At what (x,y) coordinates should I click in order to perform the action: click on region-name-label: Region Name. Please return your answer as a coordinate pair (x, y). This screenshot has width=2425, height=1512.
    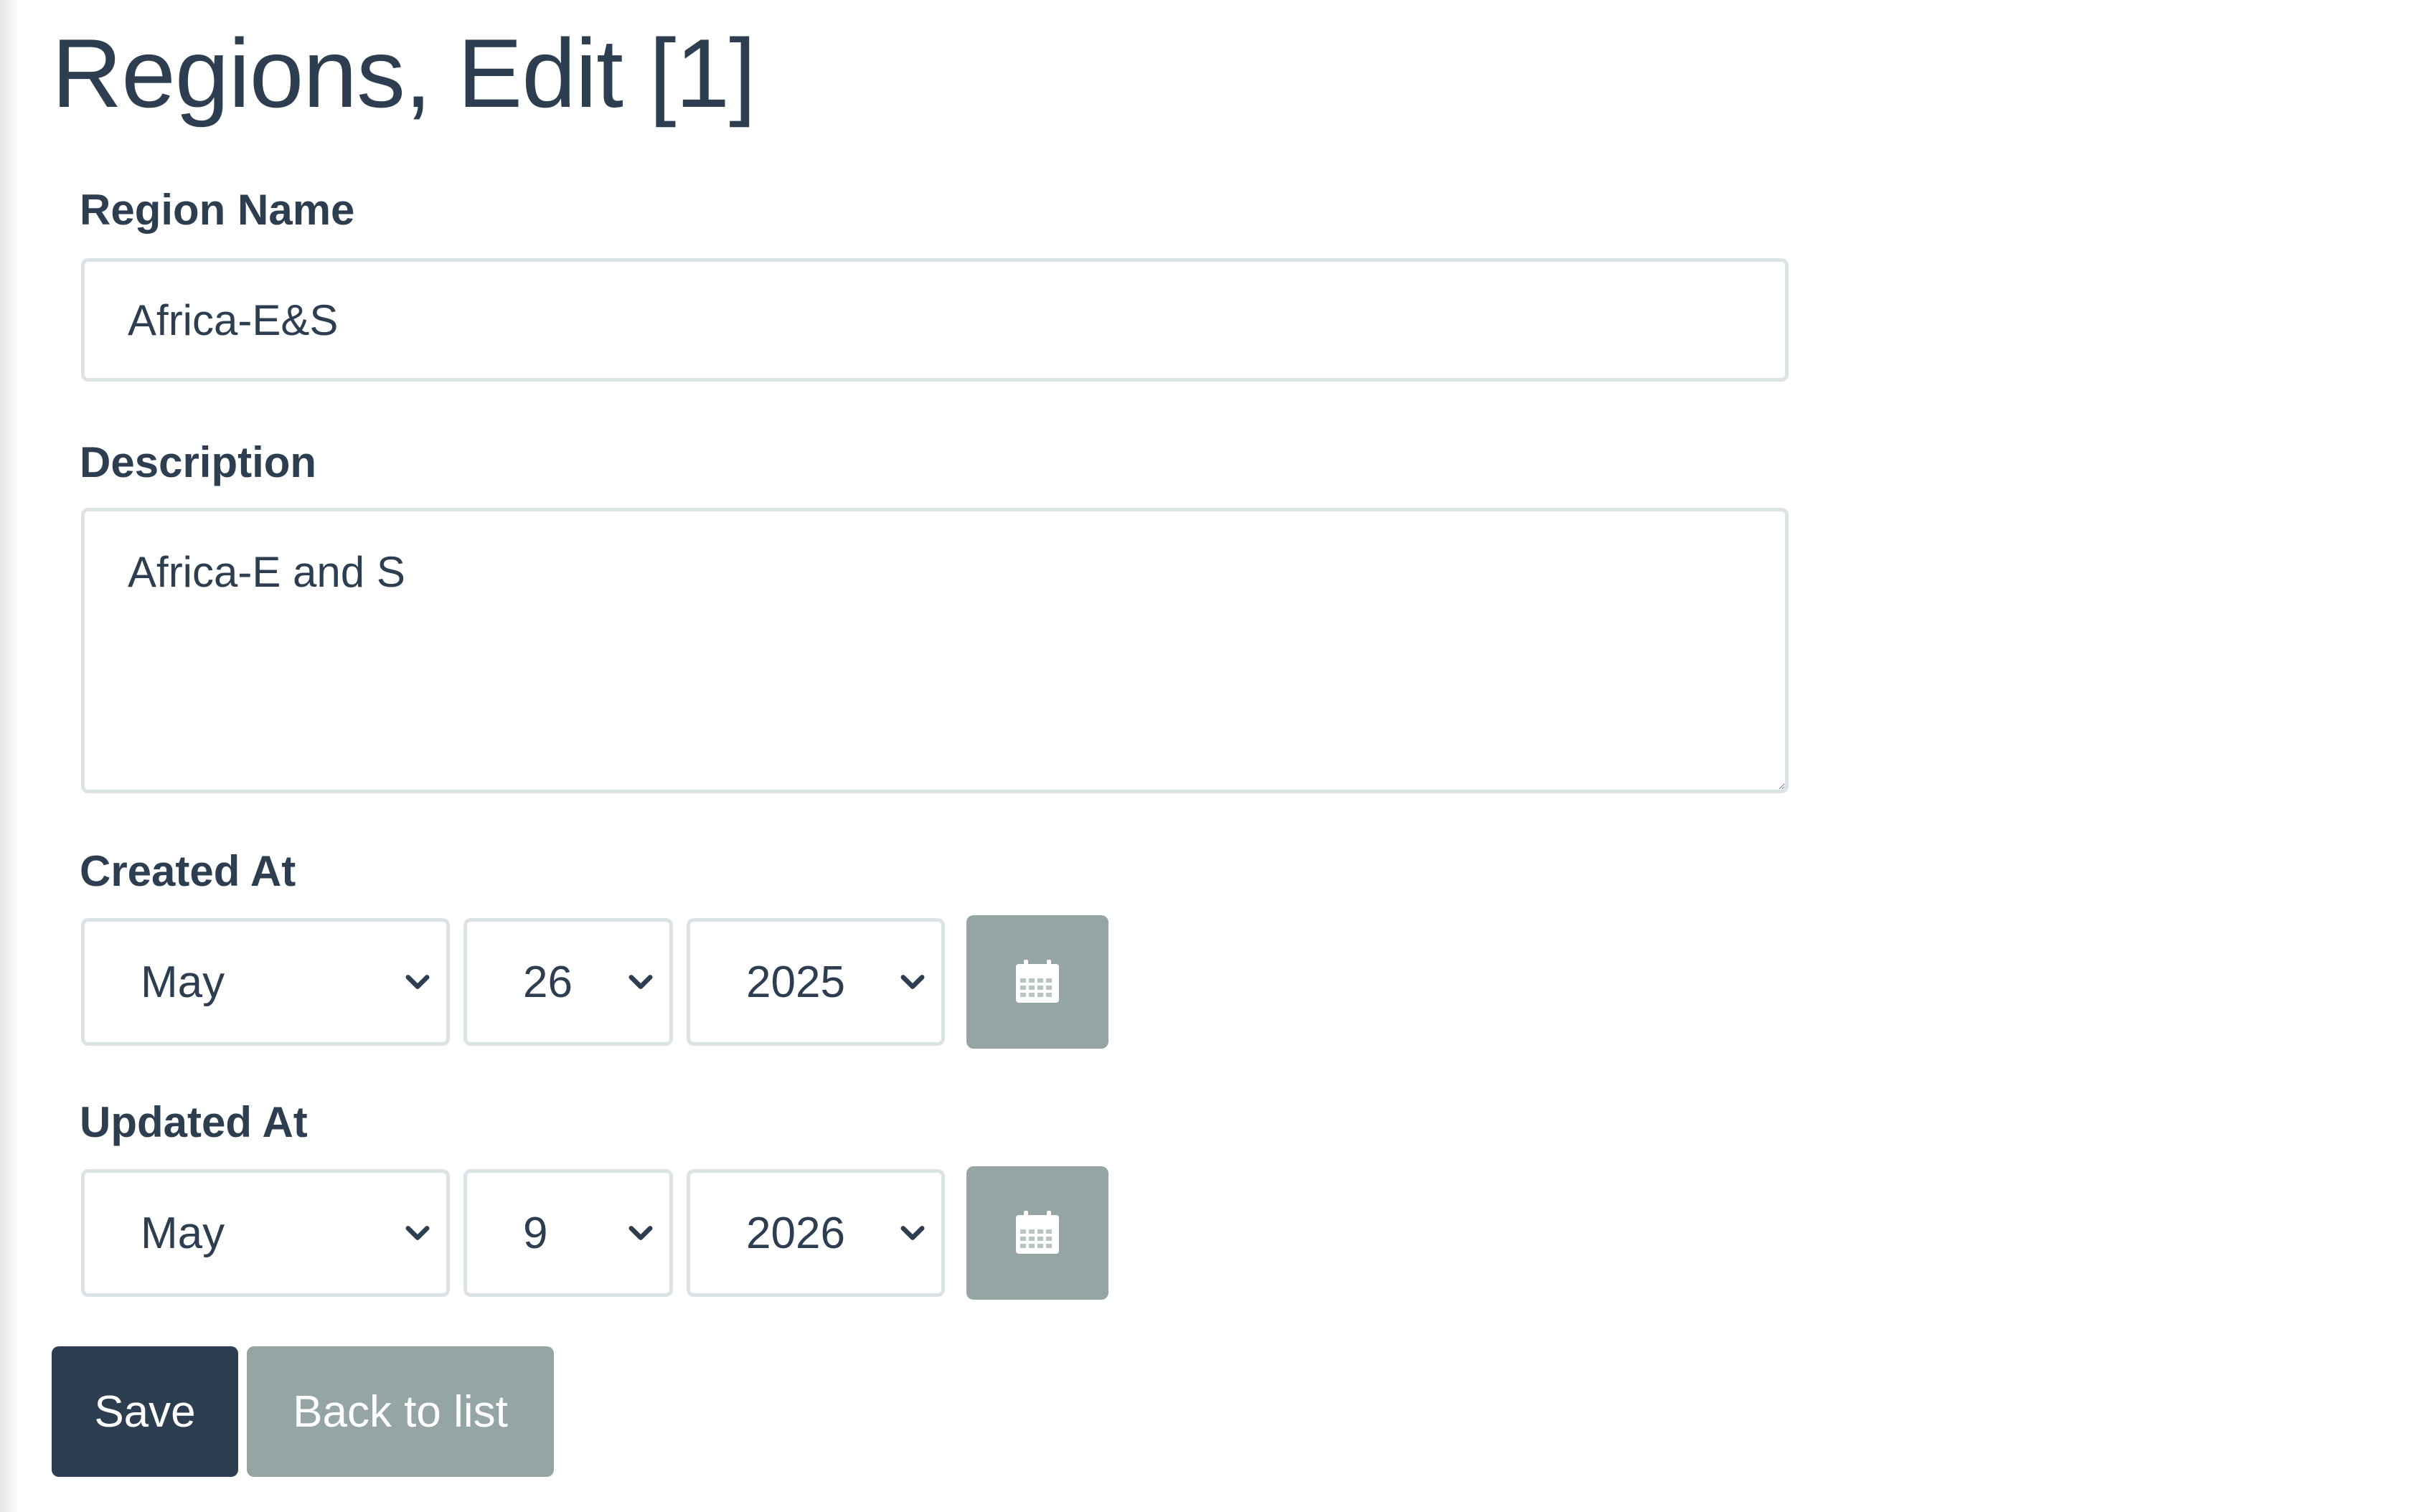
    Looking at the image, I should click on (217, 210).